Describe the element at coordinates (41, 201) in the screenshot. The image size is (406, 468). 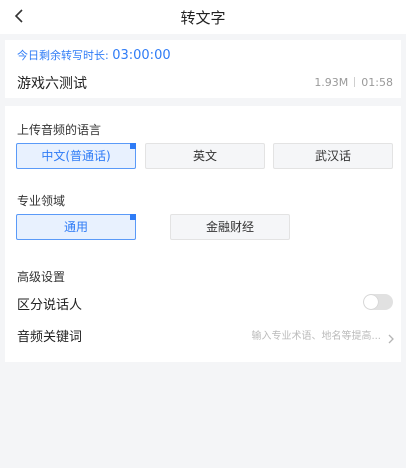
I see `domain-section-label: 专业领域` at that location.